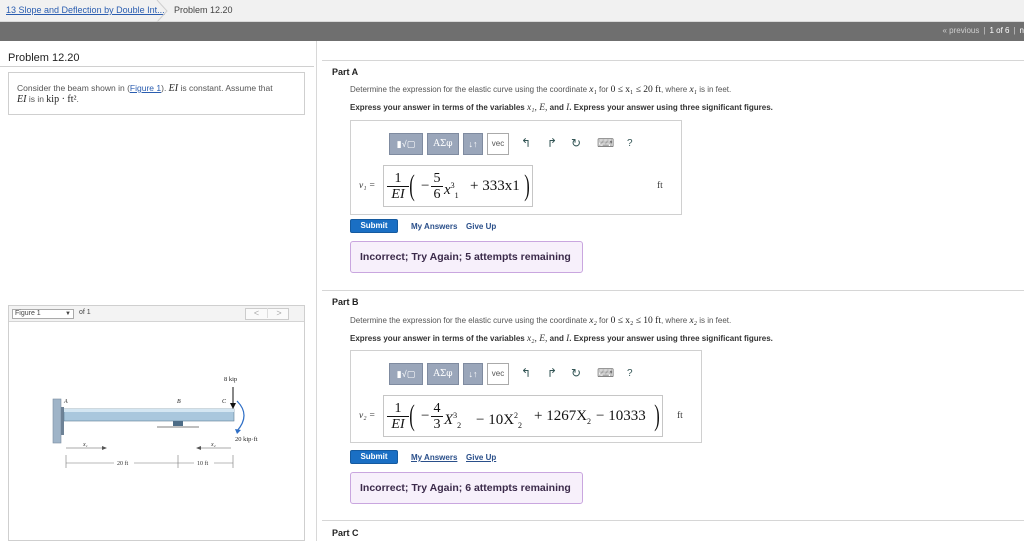 This screenshot has width=1024, height=541. I want to click on part-a-answer-label: v₁ =, so click(367, 186).